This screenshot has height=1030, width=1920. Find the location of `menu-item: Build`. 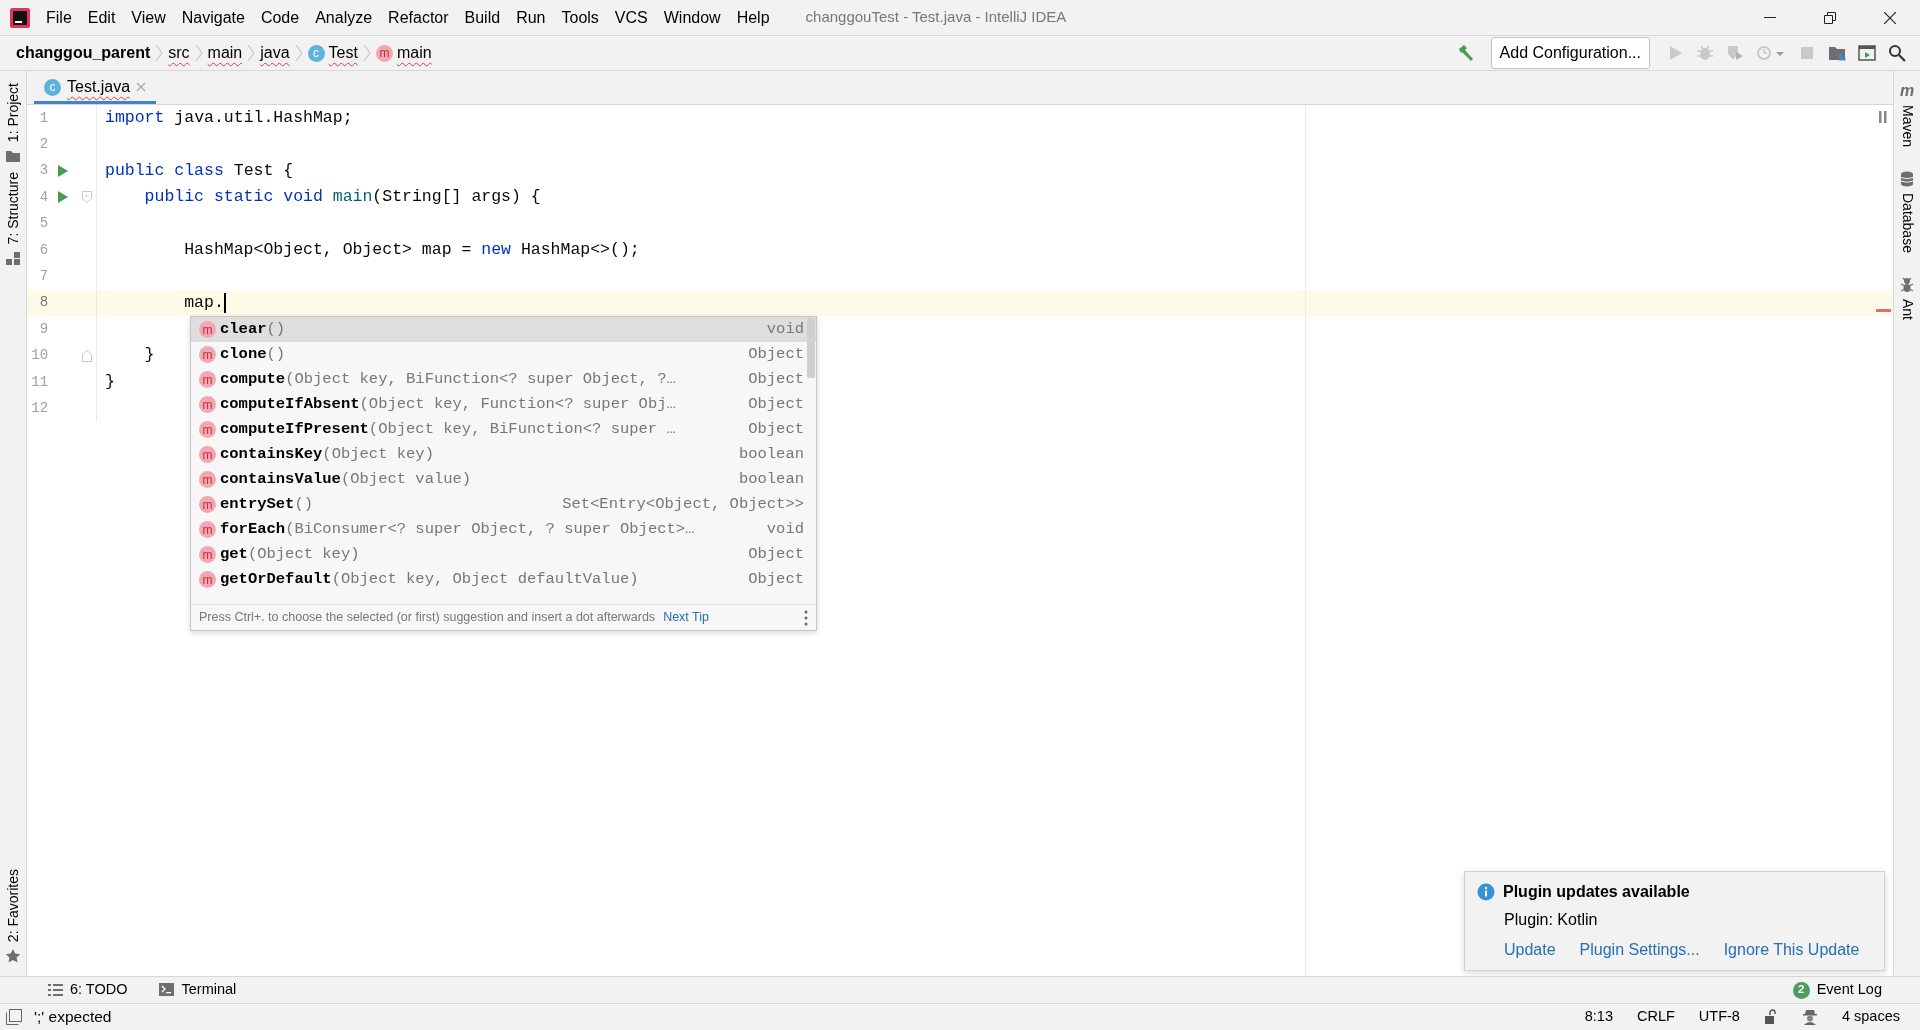

menu-item: Build is located at coordinates (482, 17).